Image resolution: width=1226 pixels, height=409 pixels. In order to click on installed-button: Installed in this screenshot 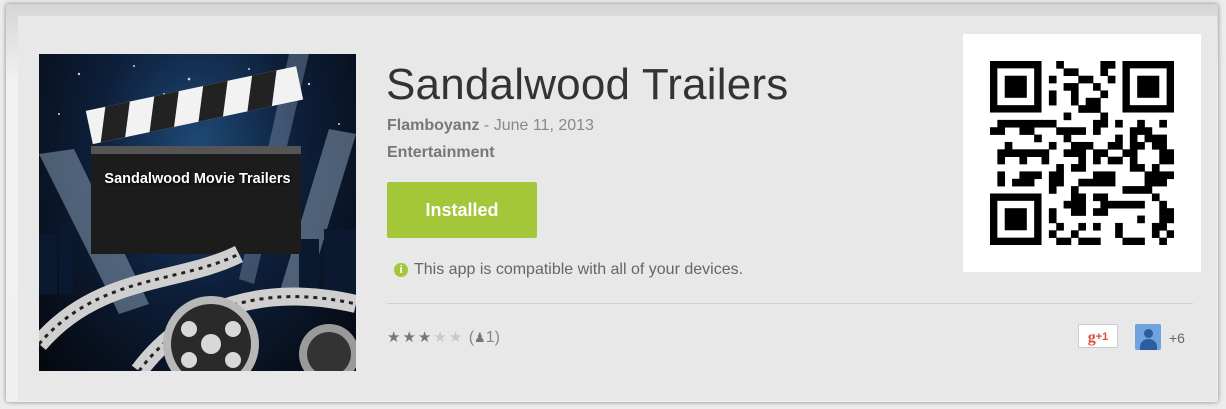, I will do `click(462, 210)`.